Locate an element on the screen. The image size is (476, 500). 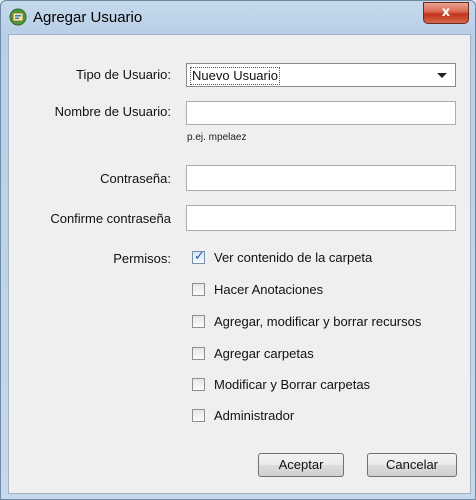
title-bar: Agregar Usuario x is located at coordinates (238, 18).